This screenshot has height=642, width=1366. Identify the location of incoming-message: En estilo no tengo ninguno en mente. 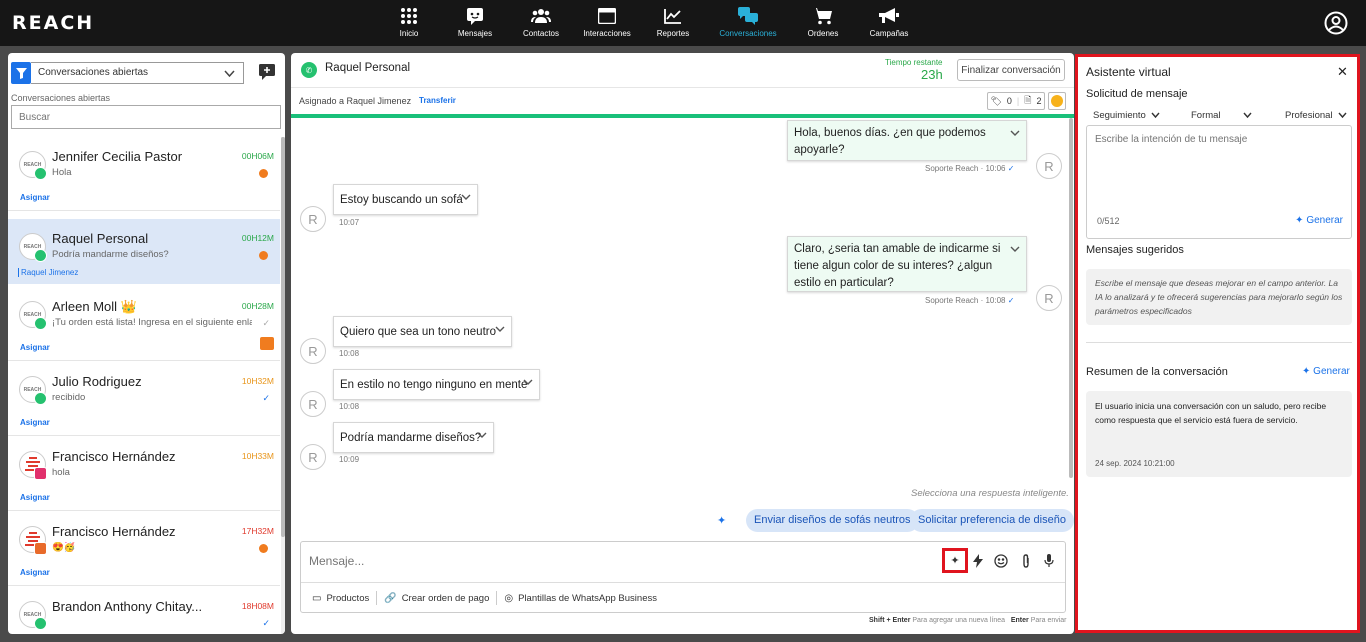
(436, 384).